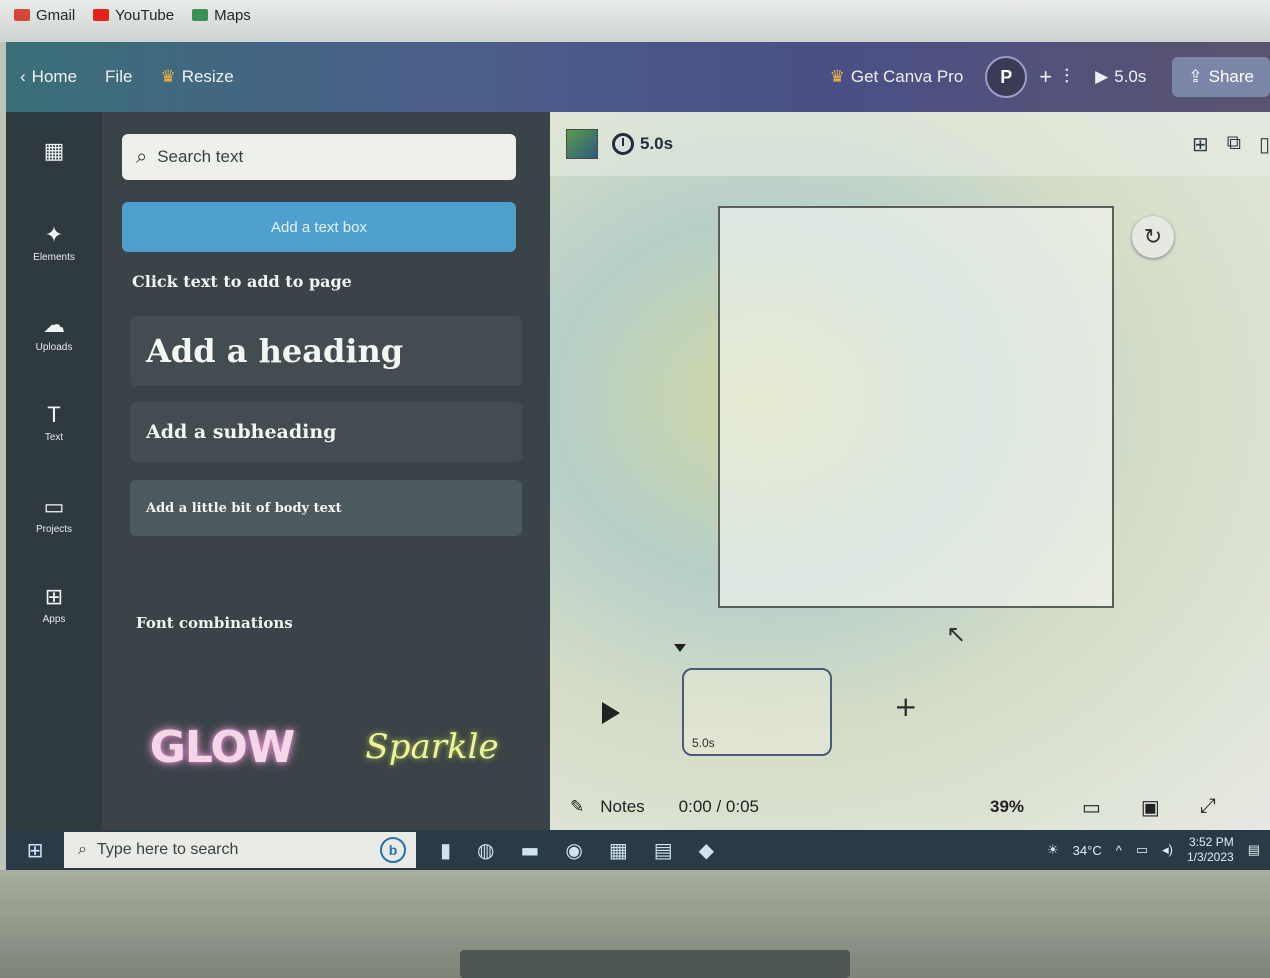 The height and width of the screenshot is (978, 1270). What do you see at coordinates (1167, 850) in the screenshot?
I see `volume-icon: ◂)` at bounding box center [1167, 850].